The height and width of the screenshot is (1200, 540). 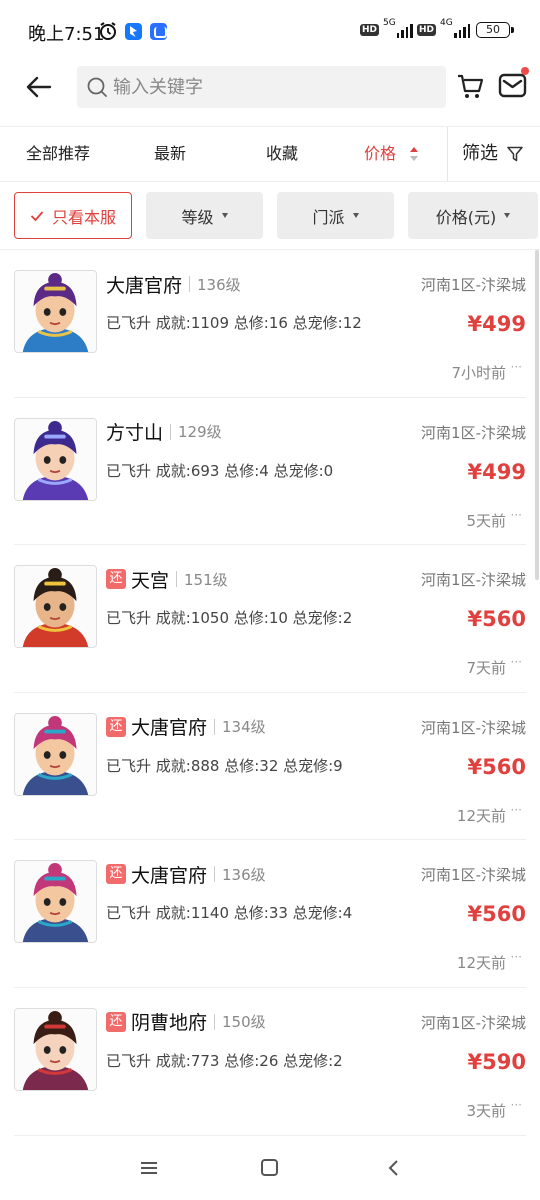 What do you see at coordinates (186, 1022) in the screenshot?
I see `listing-title: 还 阴曹地府 150级` at bounding box center [186, 1022].